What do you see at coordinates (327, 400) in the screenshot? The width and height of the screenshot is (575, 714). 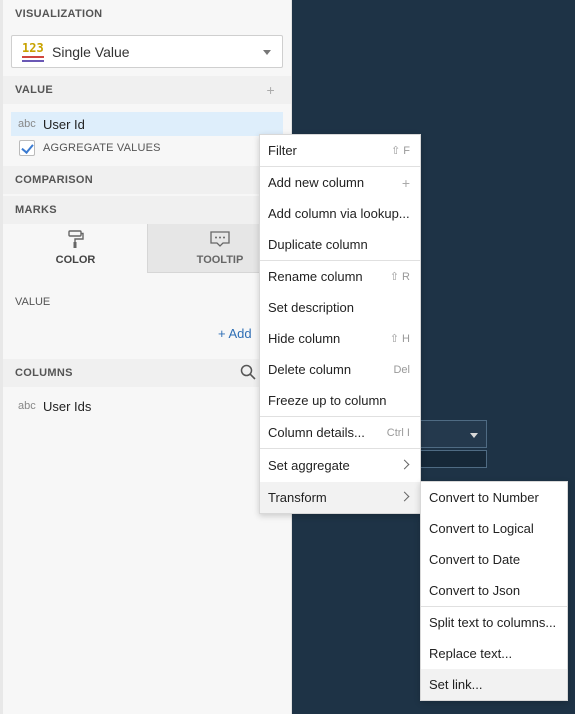 I see `menu-item-label: Freeze up to column` at bounding box center [327, 400].